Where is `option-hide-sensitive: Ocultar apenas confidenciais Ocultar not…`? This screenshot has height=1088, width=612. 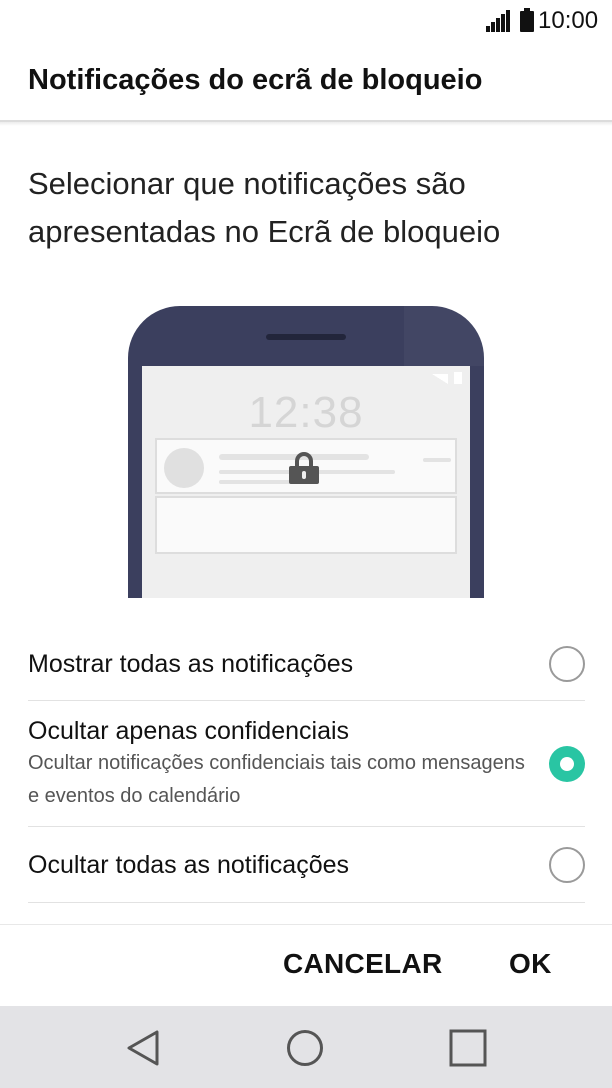
option-hide-sensitive: Ocultar apenas confidenciais Ocultar not… is located at coordinates (306, 763).